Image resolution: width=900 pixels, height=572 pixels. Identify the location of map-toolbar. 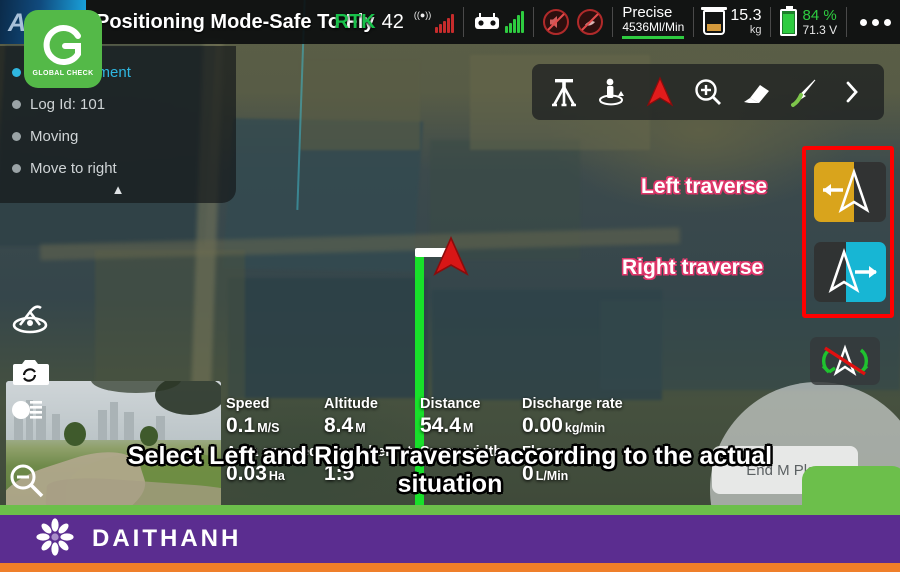
(708, 92).